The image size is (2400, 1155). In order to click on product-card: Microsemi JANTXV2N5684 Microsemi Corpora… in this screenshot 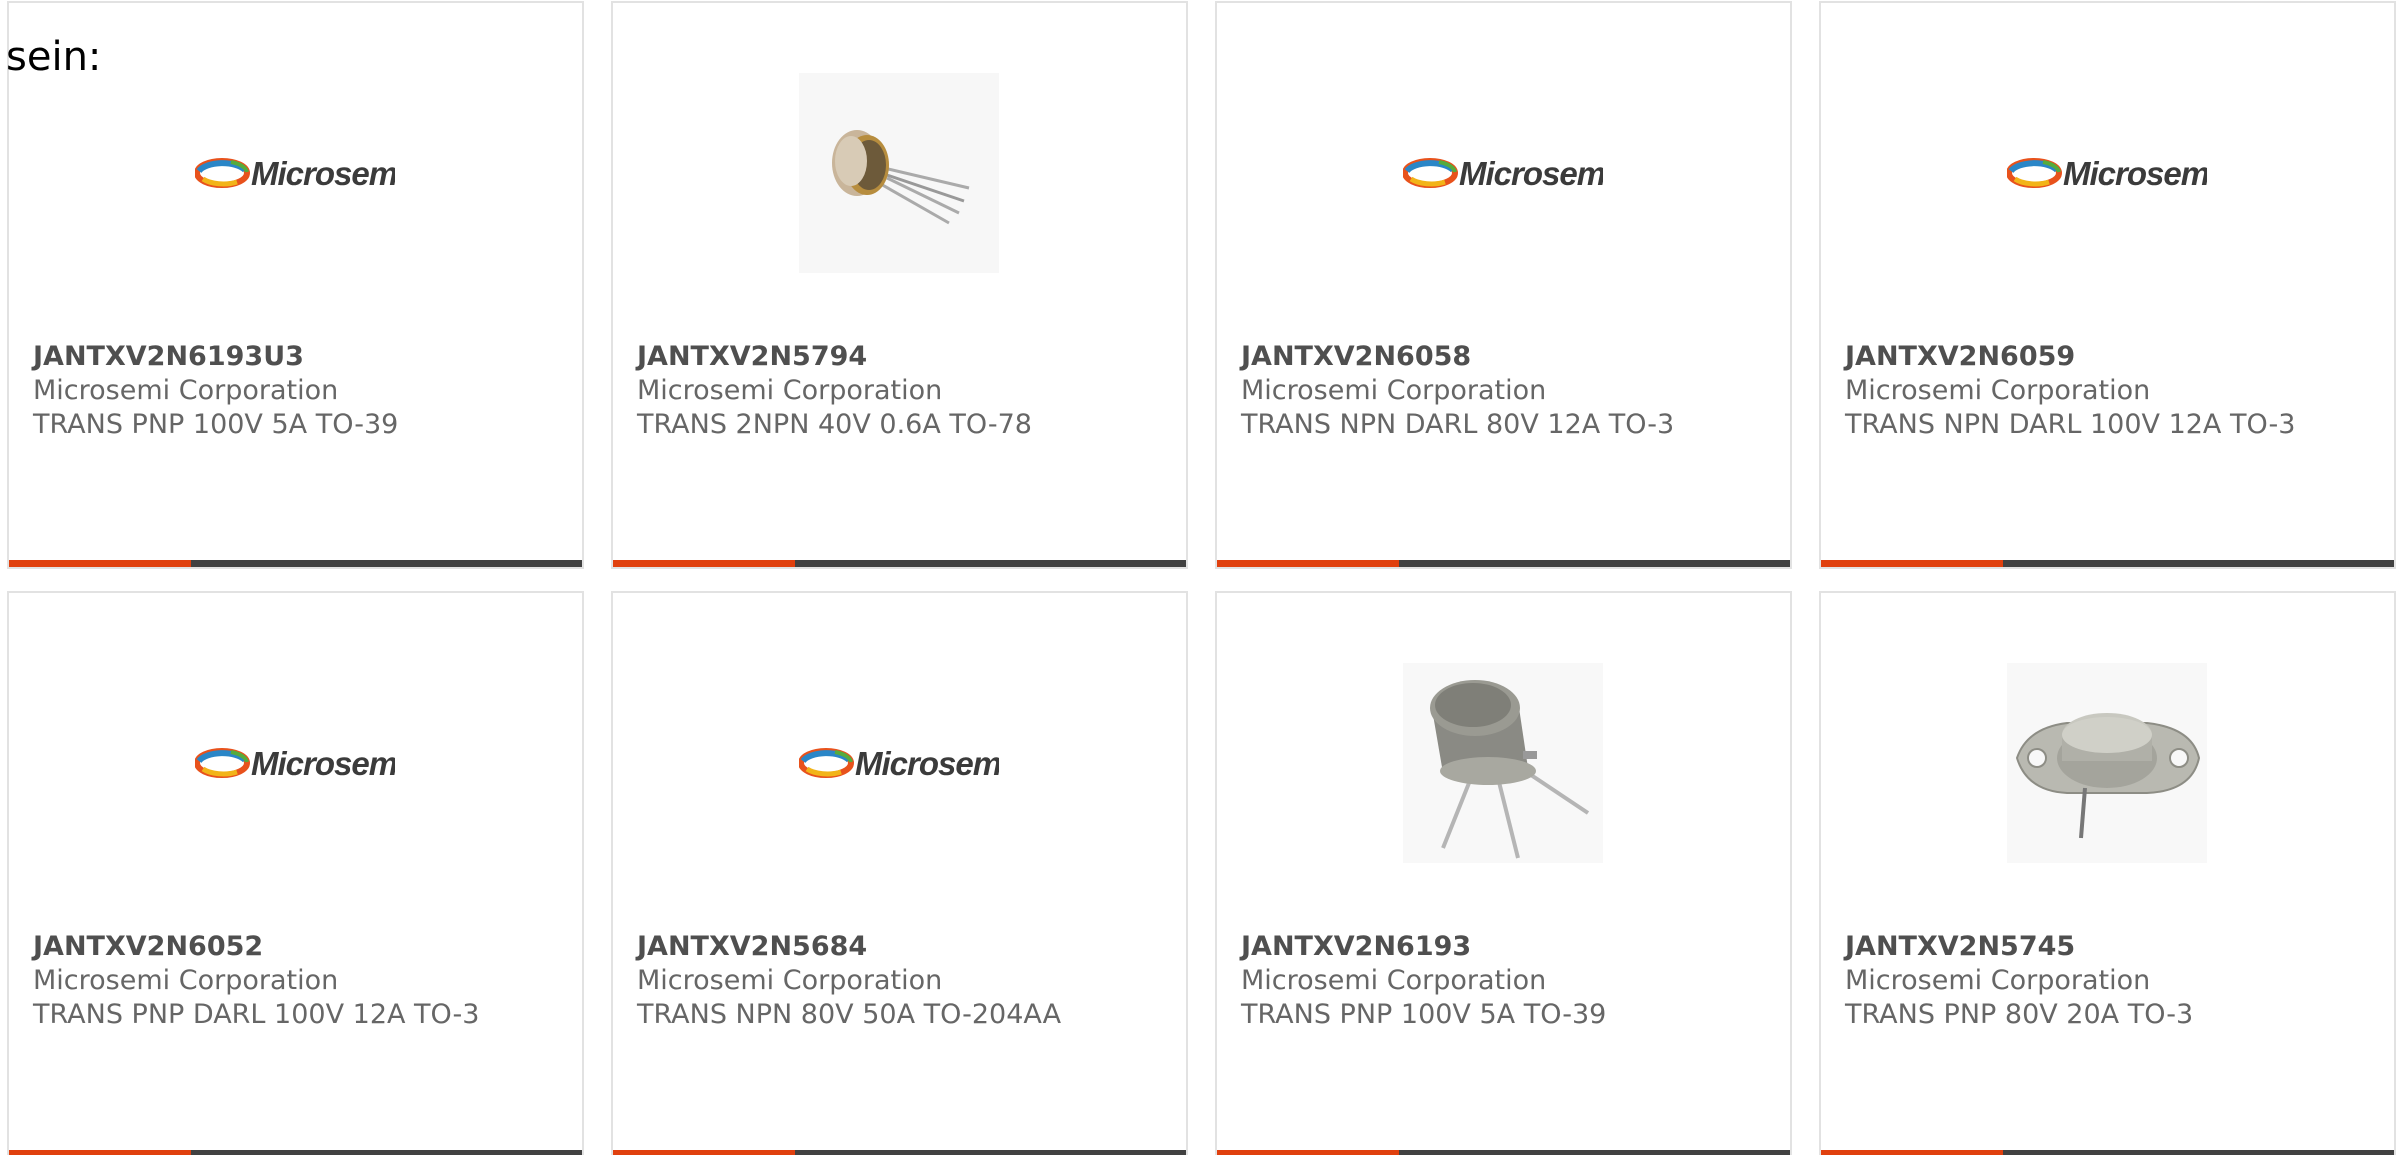, I will do `click(899, 873)`.